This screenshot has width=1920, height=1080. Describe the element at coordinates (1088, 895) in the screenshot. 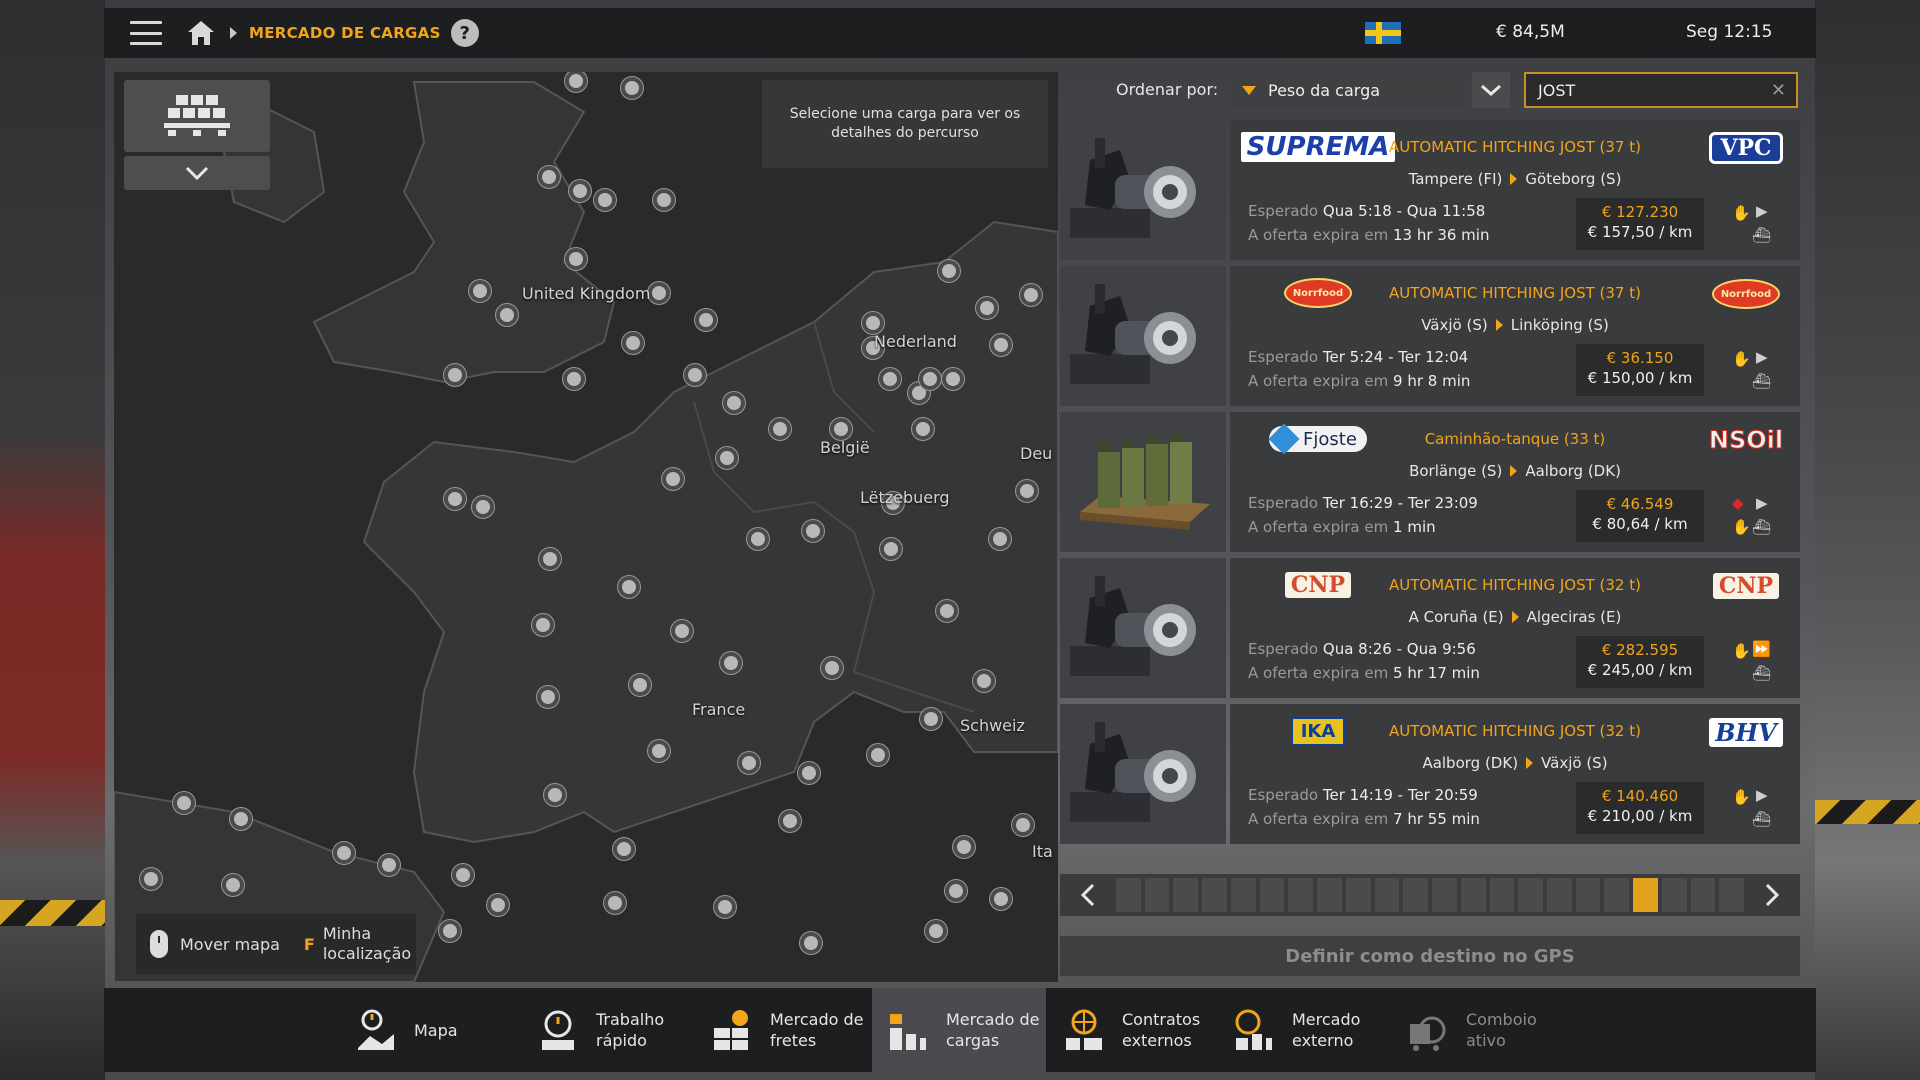

I see `prev-page-button` at that location.